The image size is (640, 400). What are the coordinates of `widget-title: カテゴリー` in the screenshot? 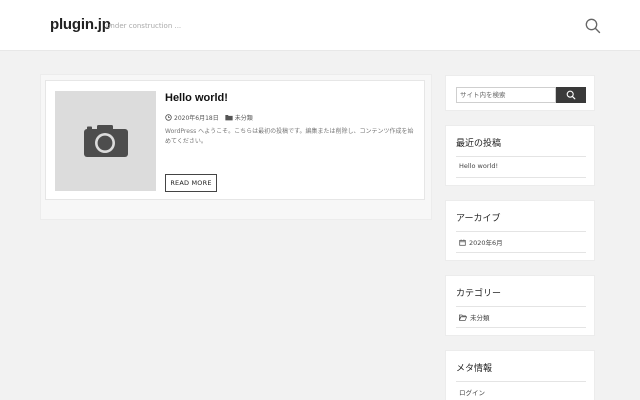 It's located at (479, 294).